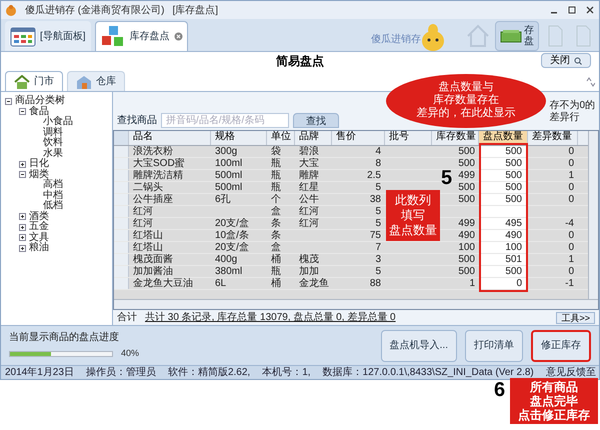  Describe the element at coordinates (309, 175) in the screenshot. I see `table-cell: 雕牌` at that location.